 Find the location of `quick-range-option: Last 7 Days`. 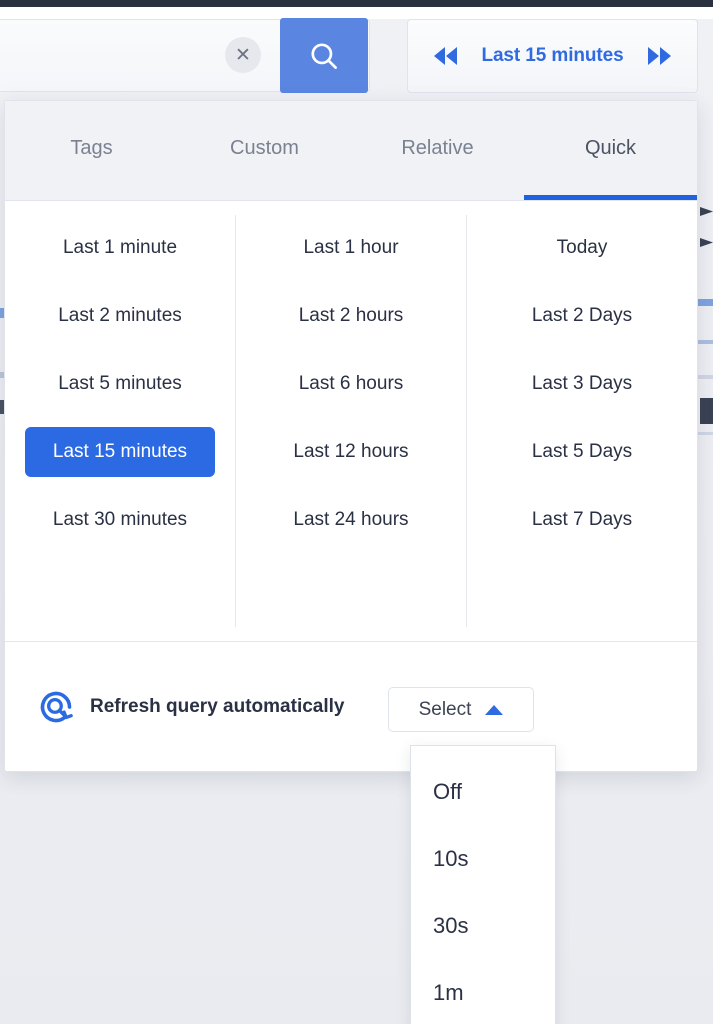

quick-range-option: Last 7 Days is located at coordinates (582, 520).